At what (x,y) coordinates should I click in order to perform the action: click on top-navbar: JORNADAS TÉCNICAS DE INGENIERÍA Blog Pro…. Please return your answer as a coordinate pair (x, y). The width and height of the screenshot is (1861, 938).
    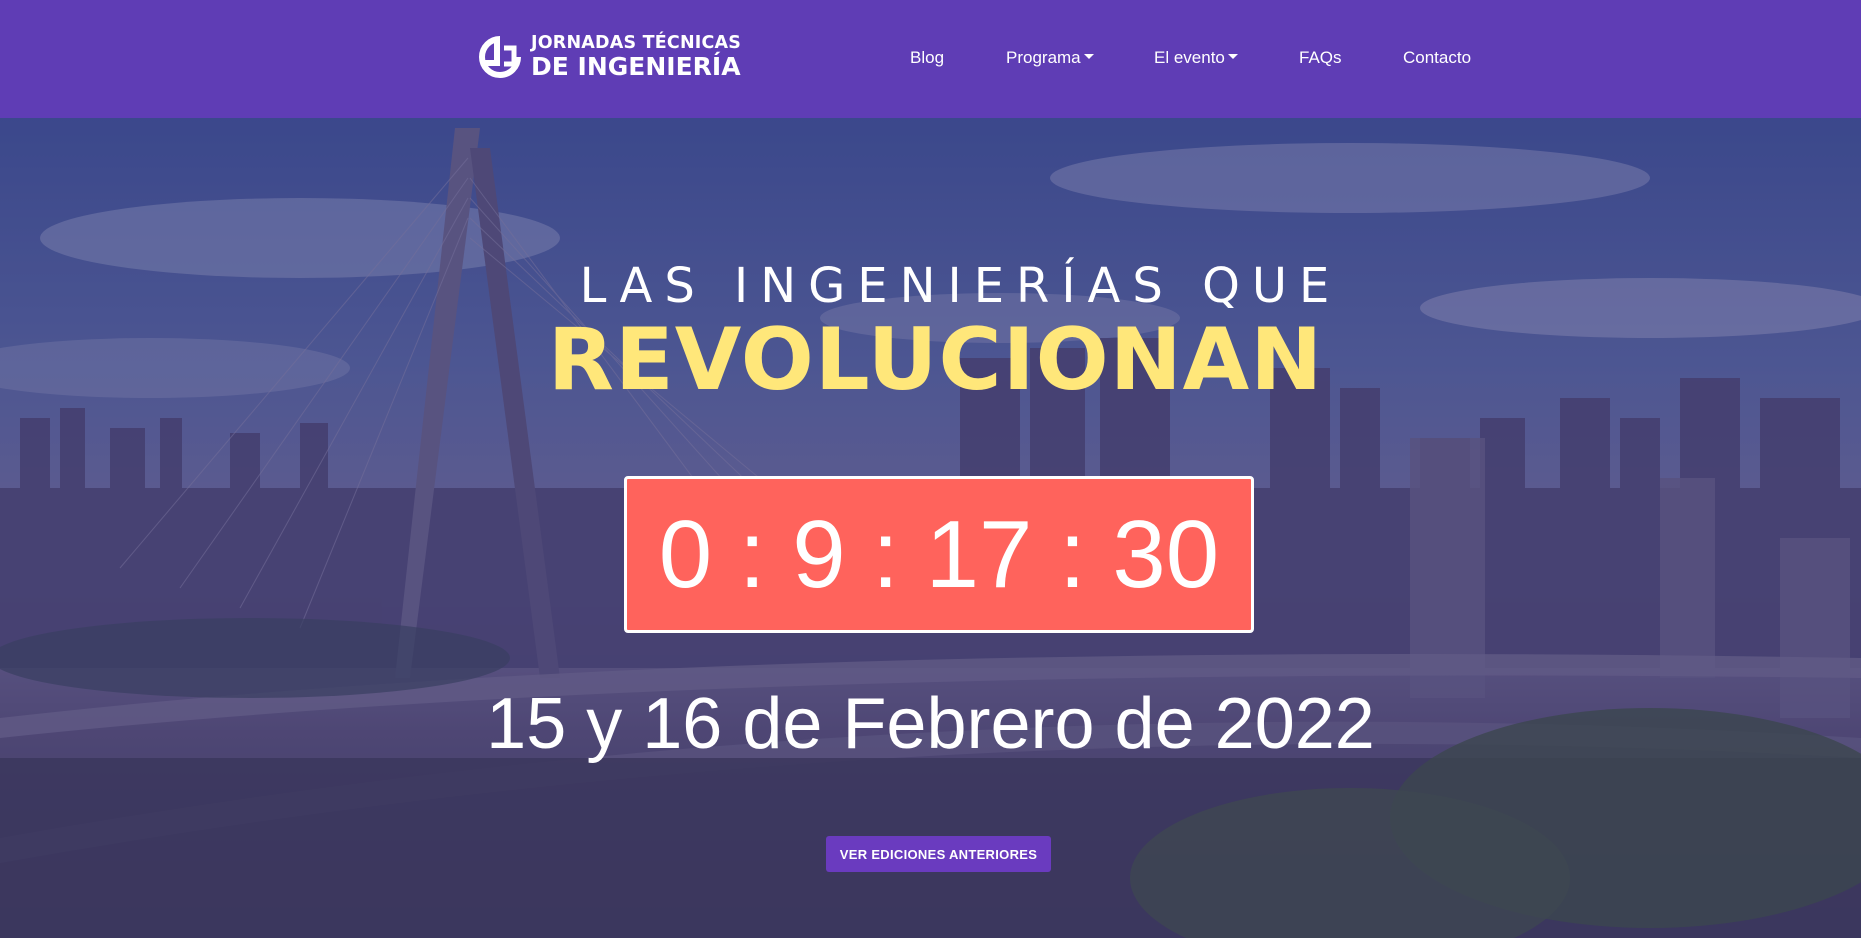
    Looking at the image, I should click on (930, 59).